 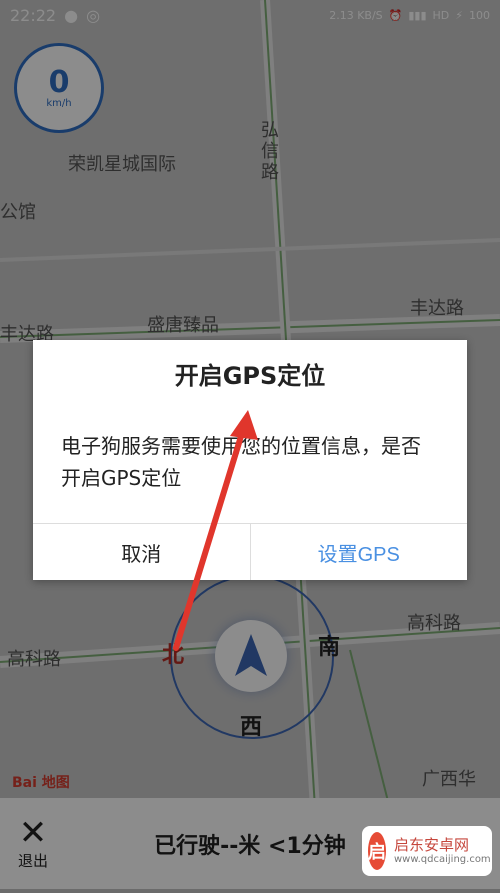 What do you see at coordinates (377, 851) in the screenshot?
I see `watermark-logo-icon: 启` at bounding box center [377, 851].